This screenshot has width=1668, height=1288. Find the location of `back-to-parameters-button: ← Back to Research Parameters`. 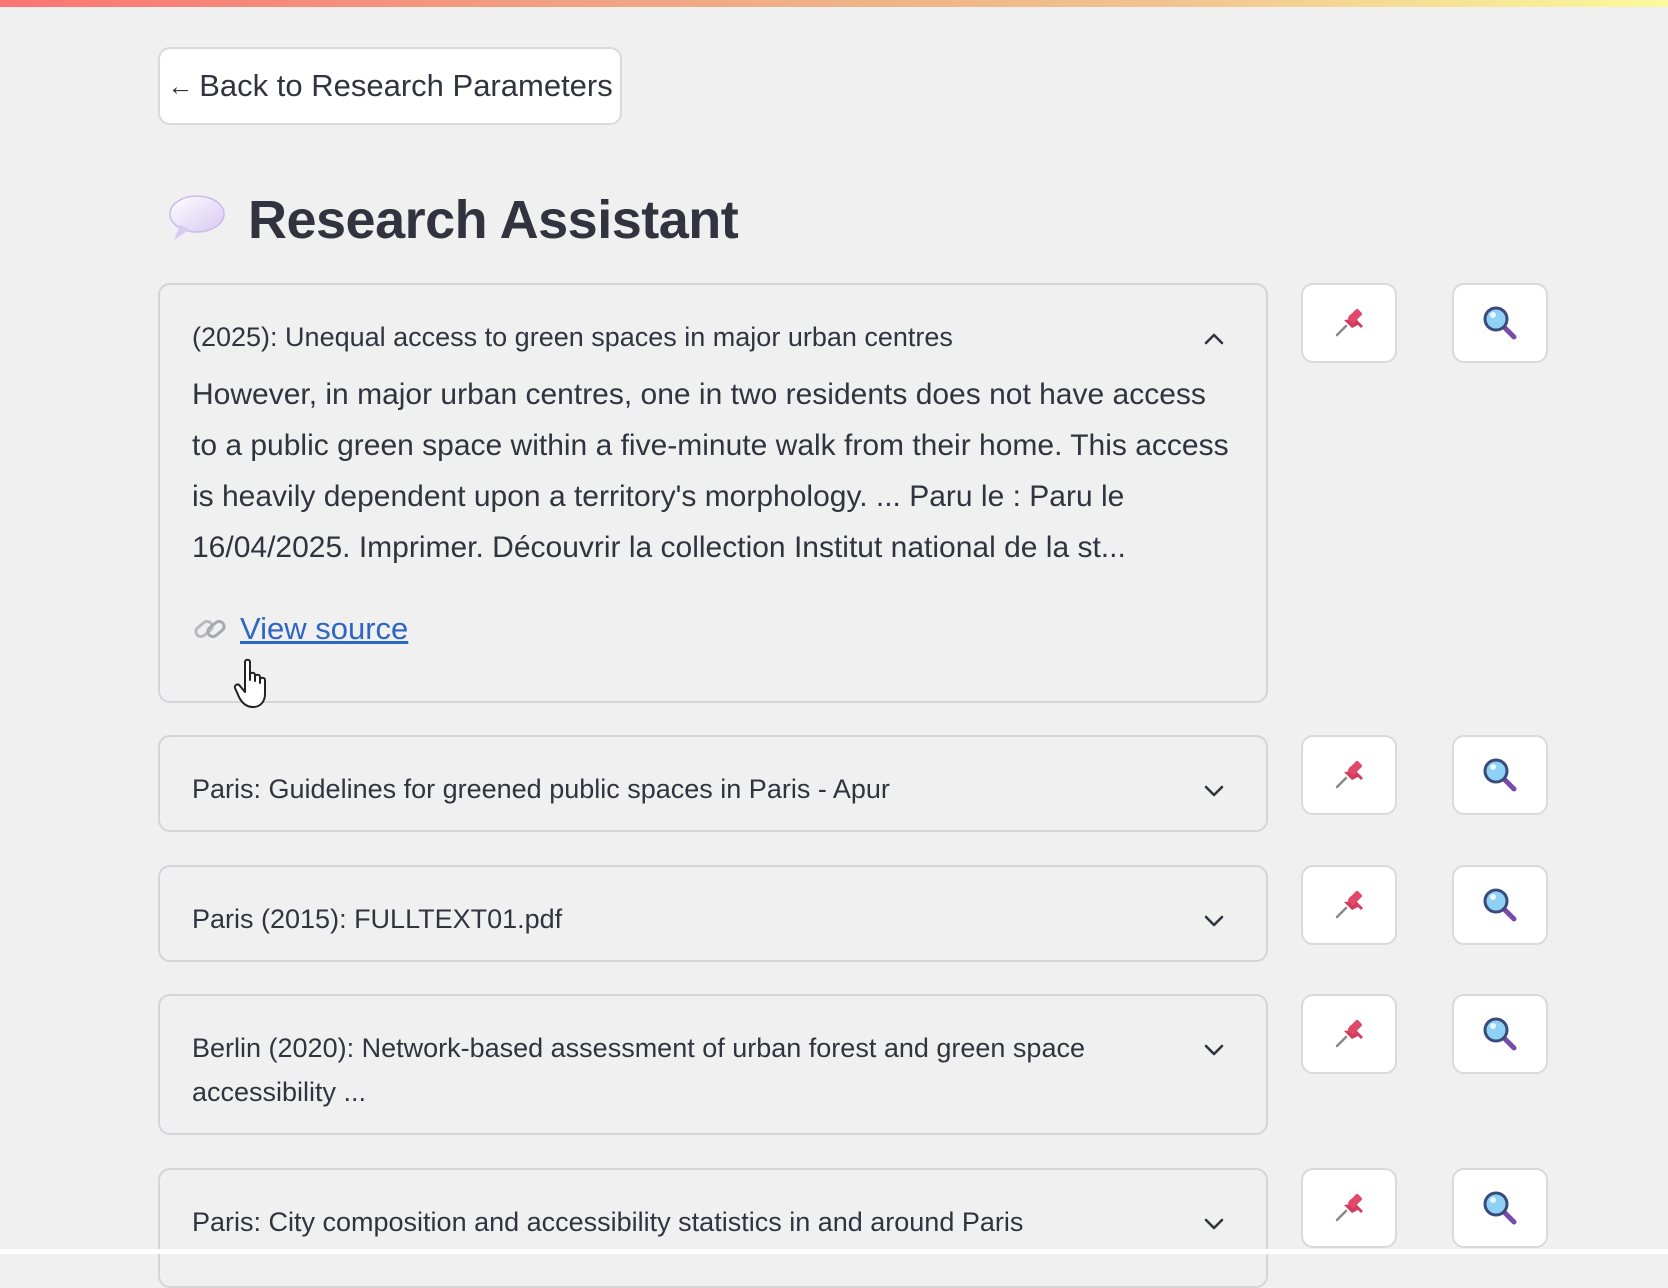

back-to-parameters-button: ← Back to Research Parameters is located at coordinates (390, 86).